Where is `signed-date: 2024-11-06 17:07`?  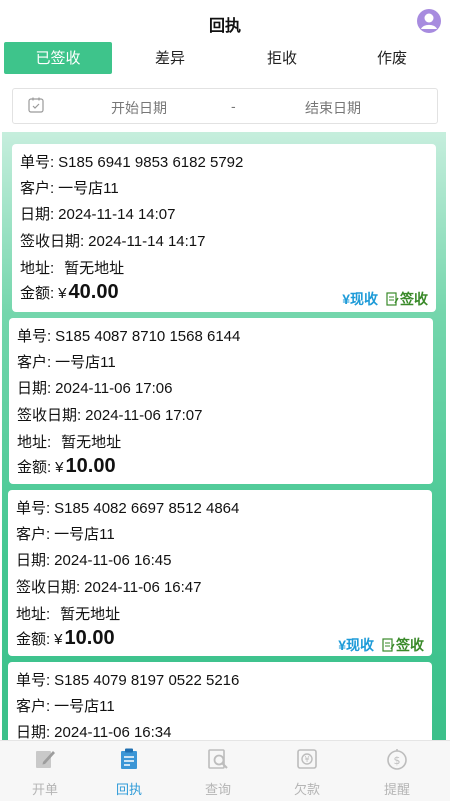 signed-date: 2024-11-06 17:07 is located at coordinates (144, 415).